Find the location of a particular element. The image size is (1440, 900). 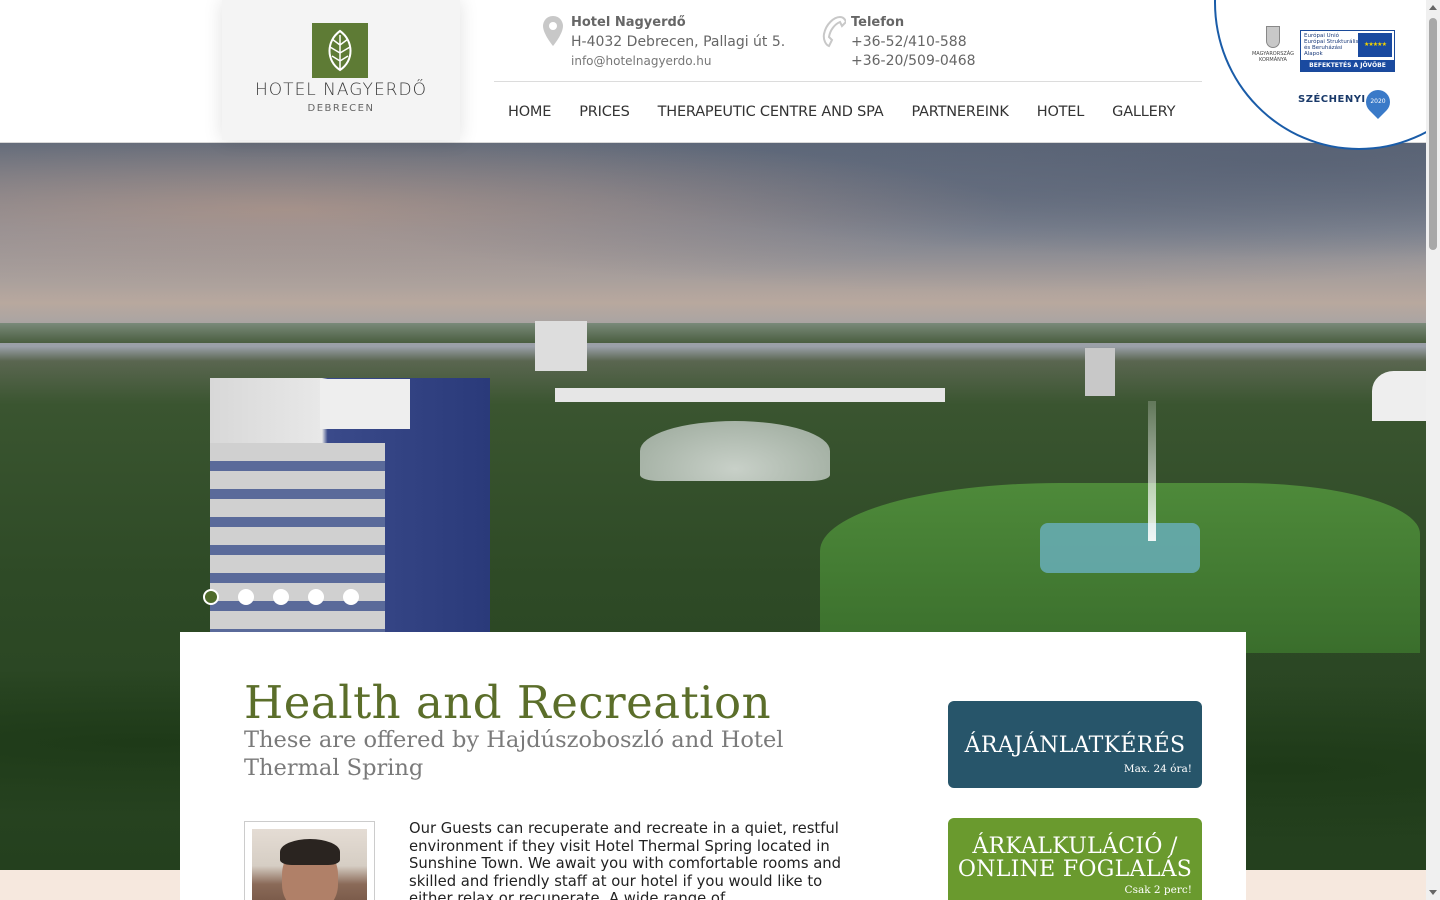

online-booking-label: ÁRKALKULÁCIÓ / ONLINE FOGLALÁS is located at coordinates (1075, 858).